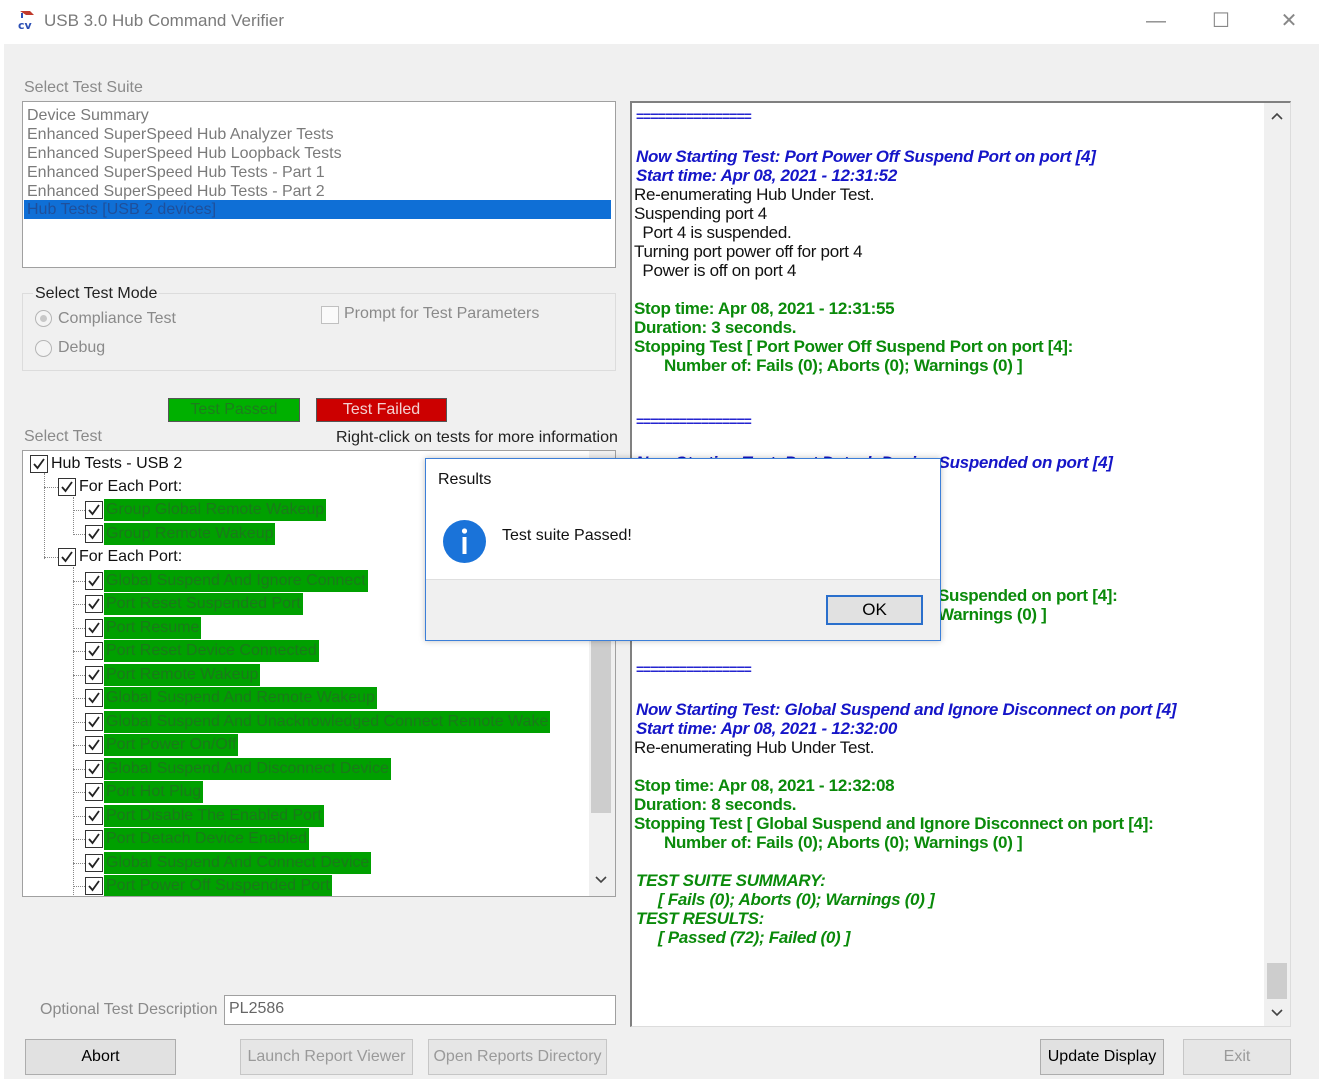 The image size is (1319, 1079). What do you see at coordinates (748, 251) in the screenshot?
I see `log-line: Turning port power off for port 4` at bounding box center [748, 251].